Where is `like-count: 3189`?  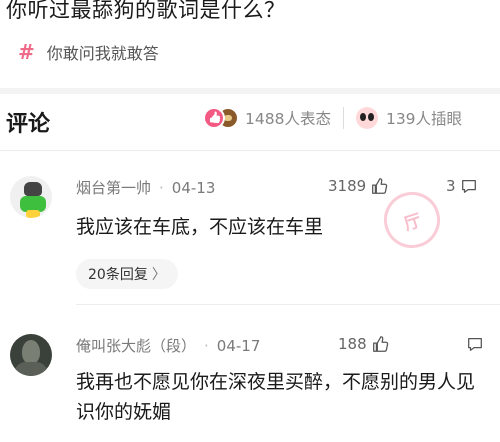
like-count: 3189 is located at coordinates (347, 186).